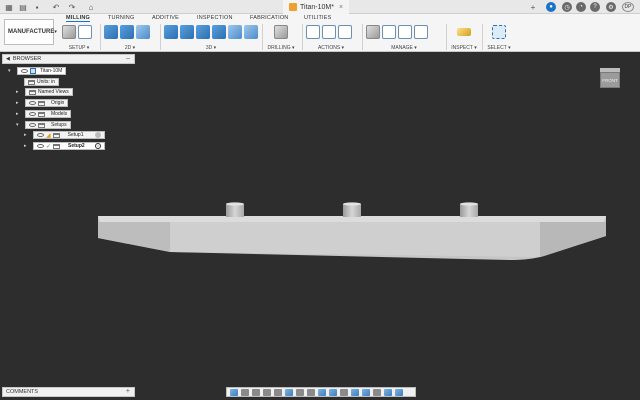 This screenshot has width=640, height=400. What do you see at coordinates (567, 7) in the screenshot?
I see `notifications-icon: ◷` at bounding box center [567, 7].